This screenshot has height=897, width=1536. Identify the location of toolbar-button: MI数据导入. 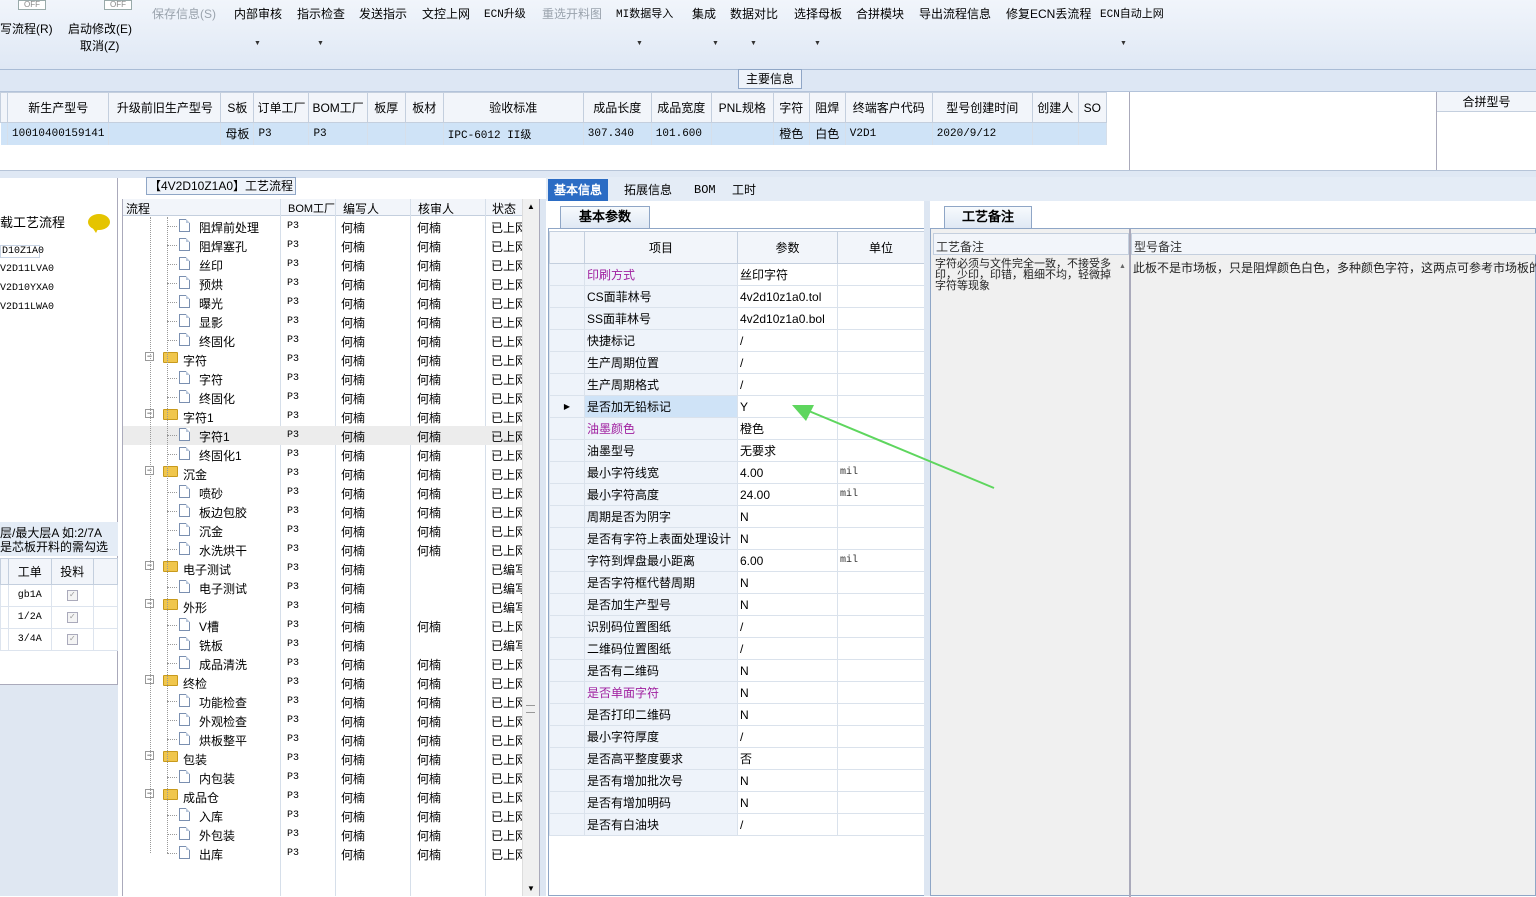
(644, 13).